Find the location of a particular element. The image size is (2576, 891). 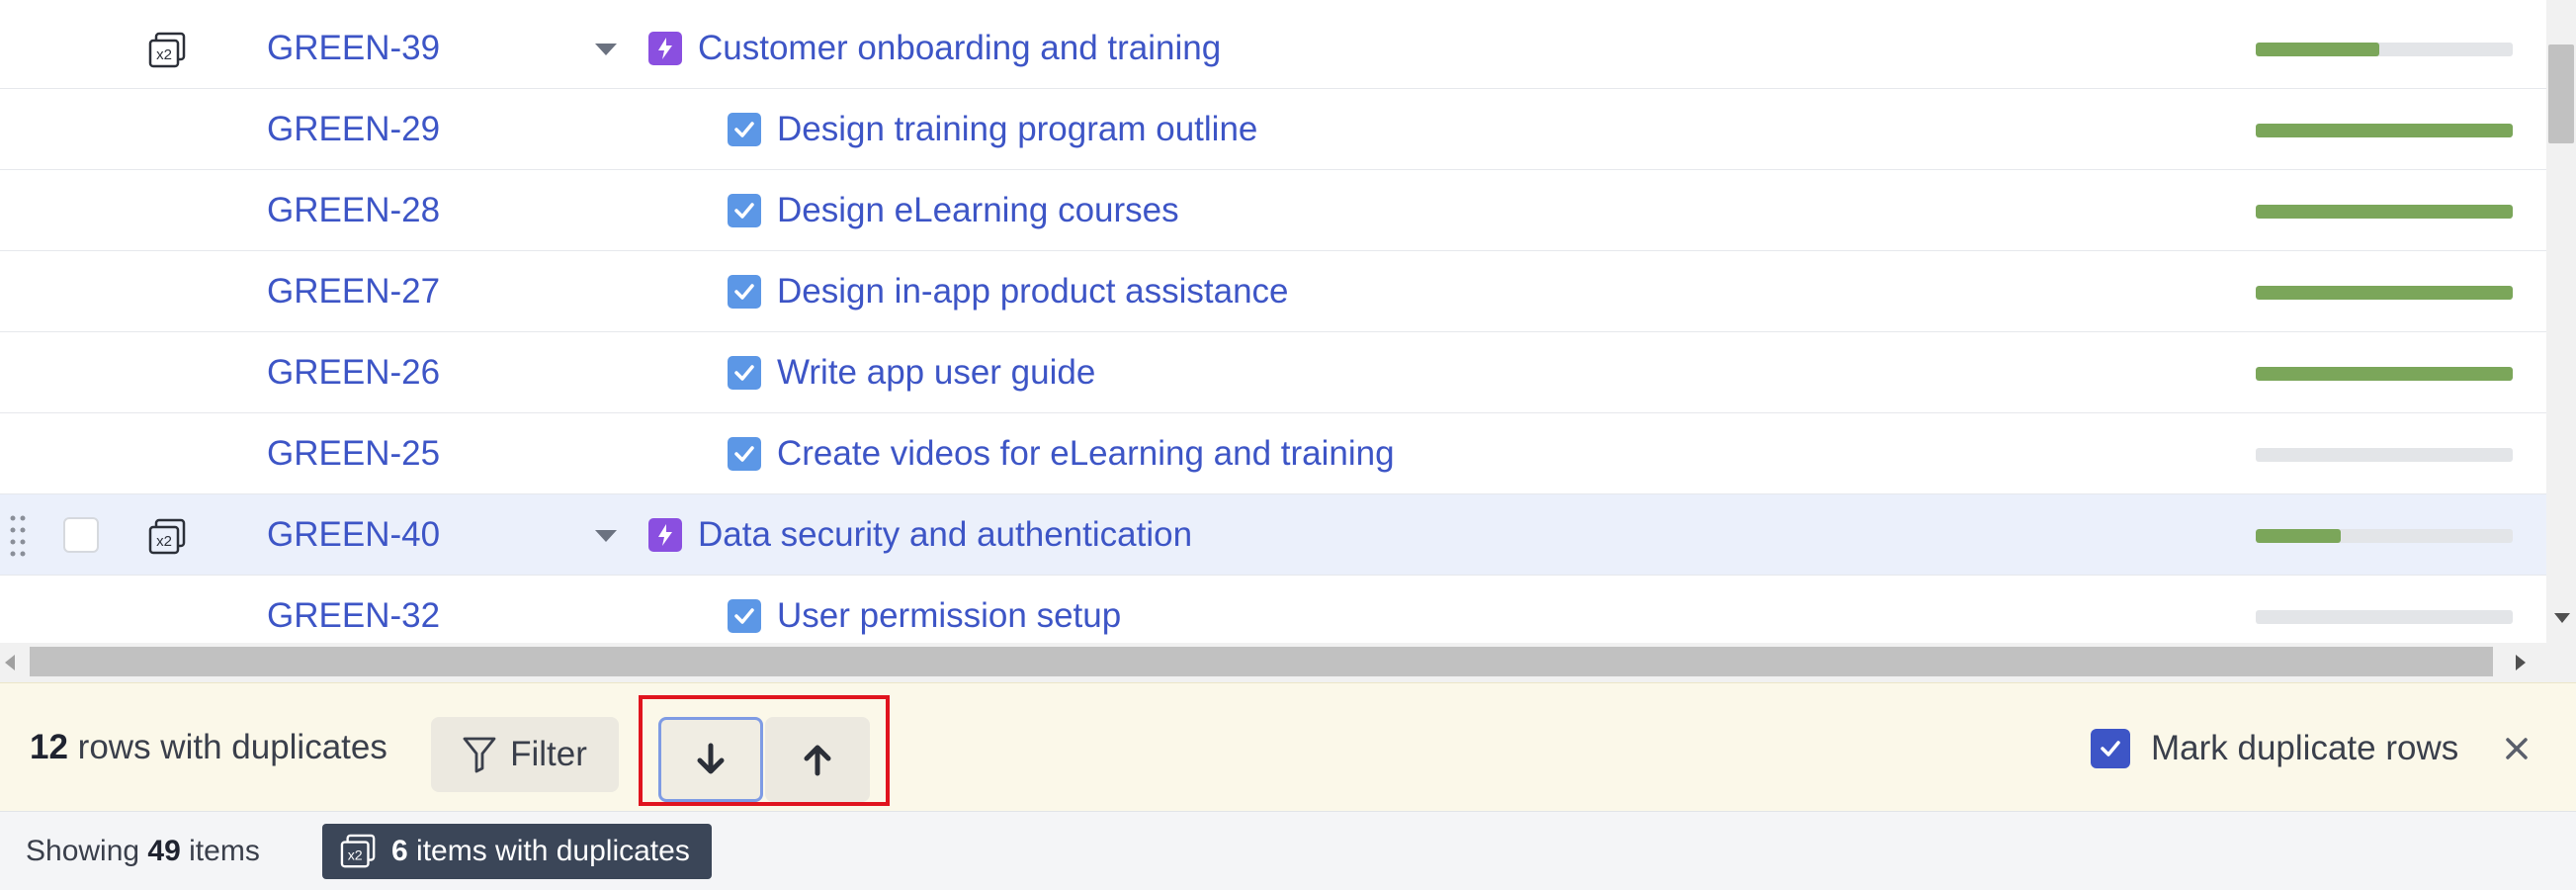

duplicate-count-number: 12 is located at coordinates (49, 747).